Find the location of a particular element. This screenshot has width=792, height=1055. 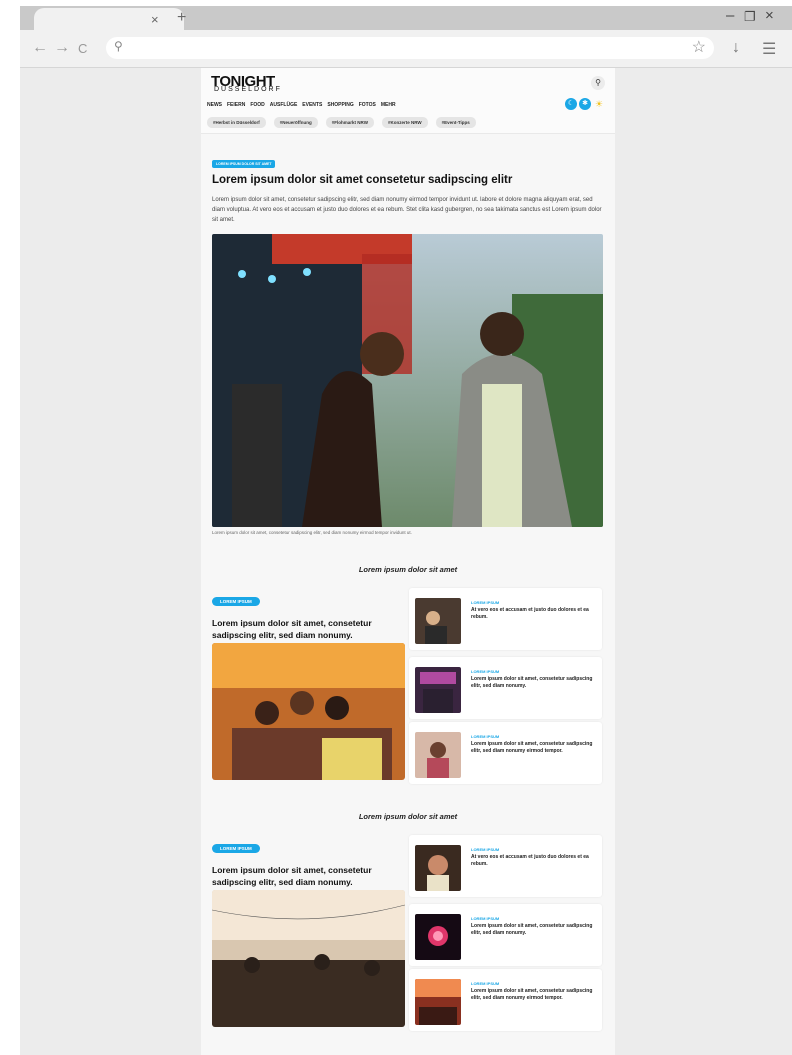

reload-icon: C is located at coordinates (82, 48).